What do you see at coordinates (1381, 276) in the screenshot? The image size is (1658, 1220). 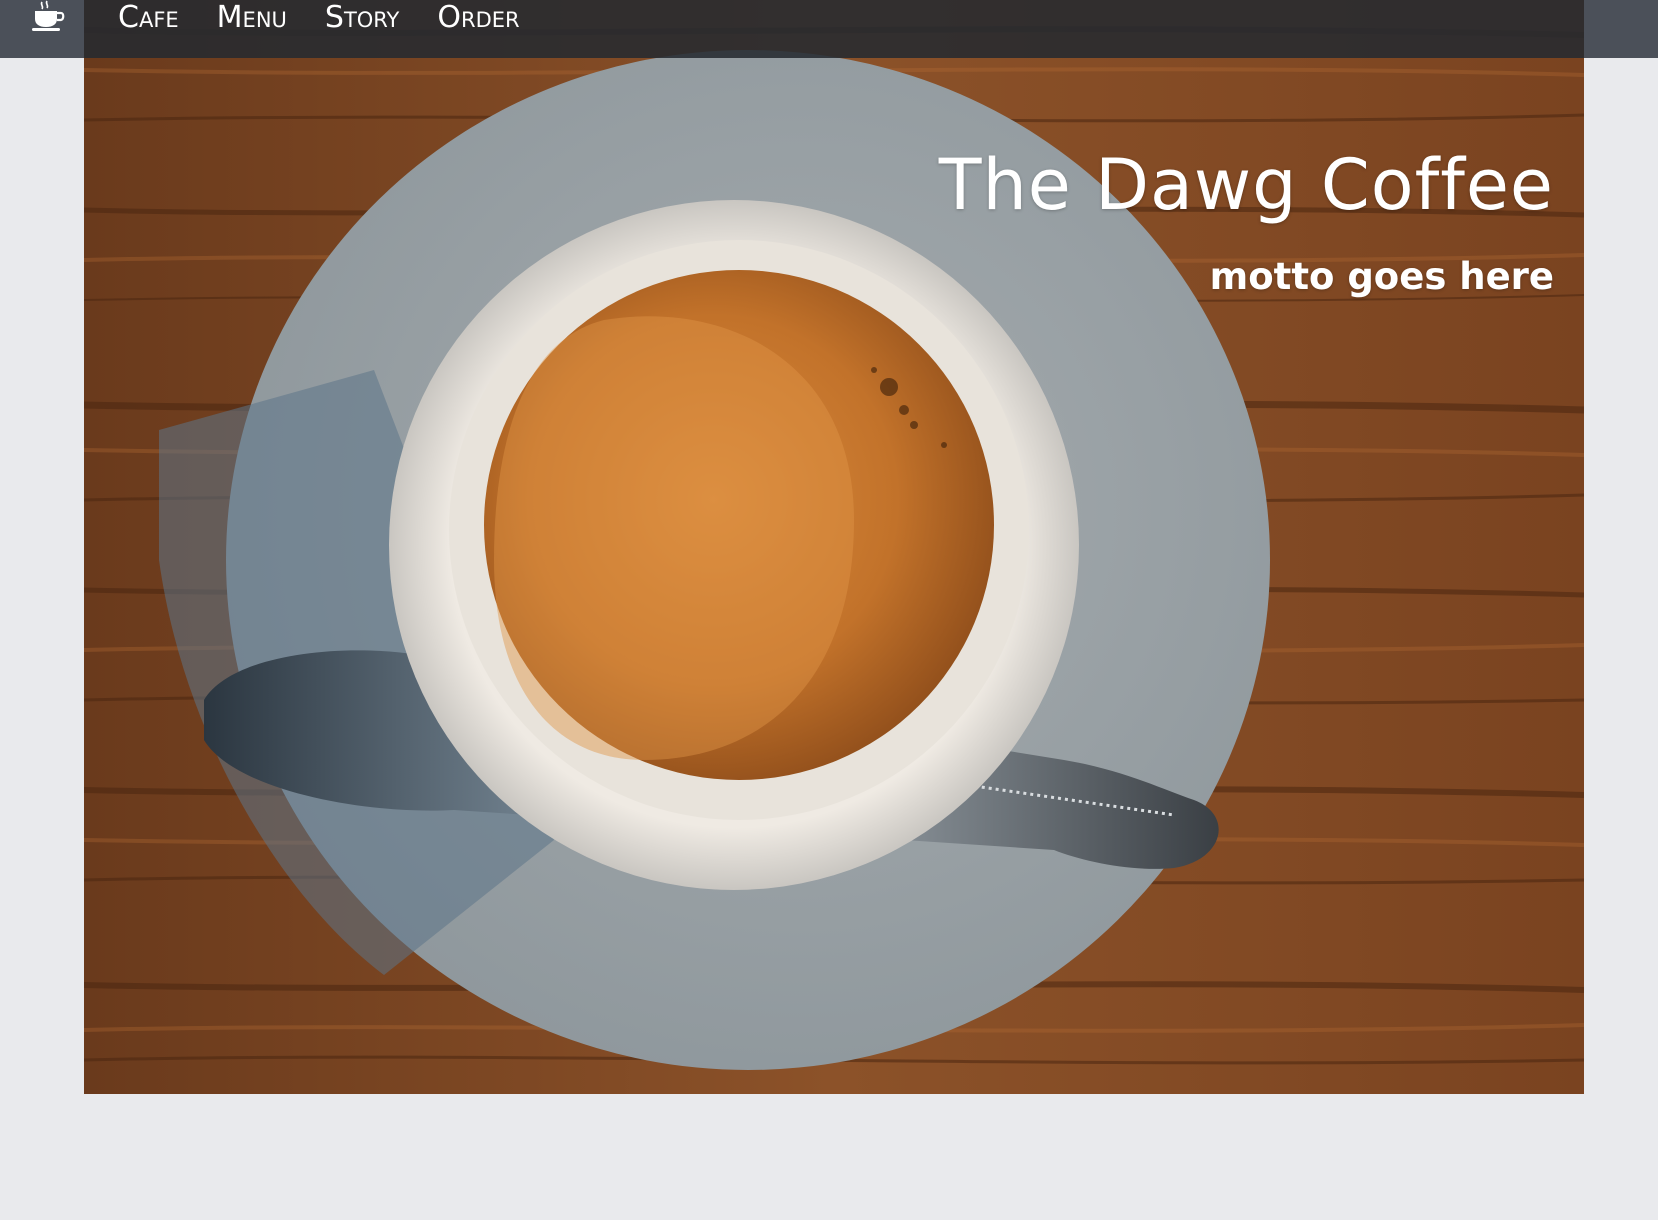 I see `site-motto: motto goes here` at bounding box center [1381, 276].